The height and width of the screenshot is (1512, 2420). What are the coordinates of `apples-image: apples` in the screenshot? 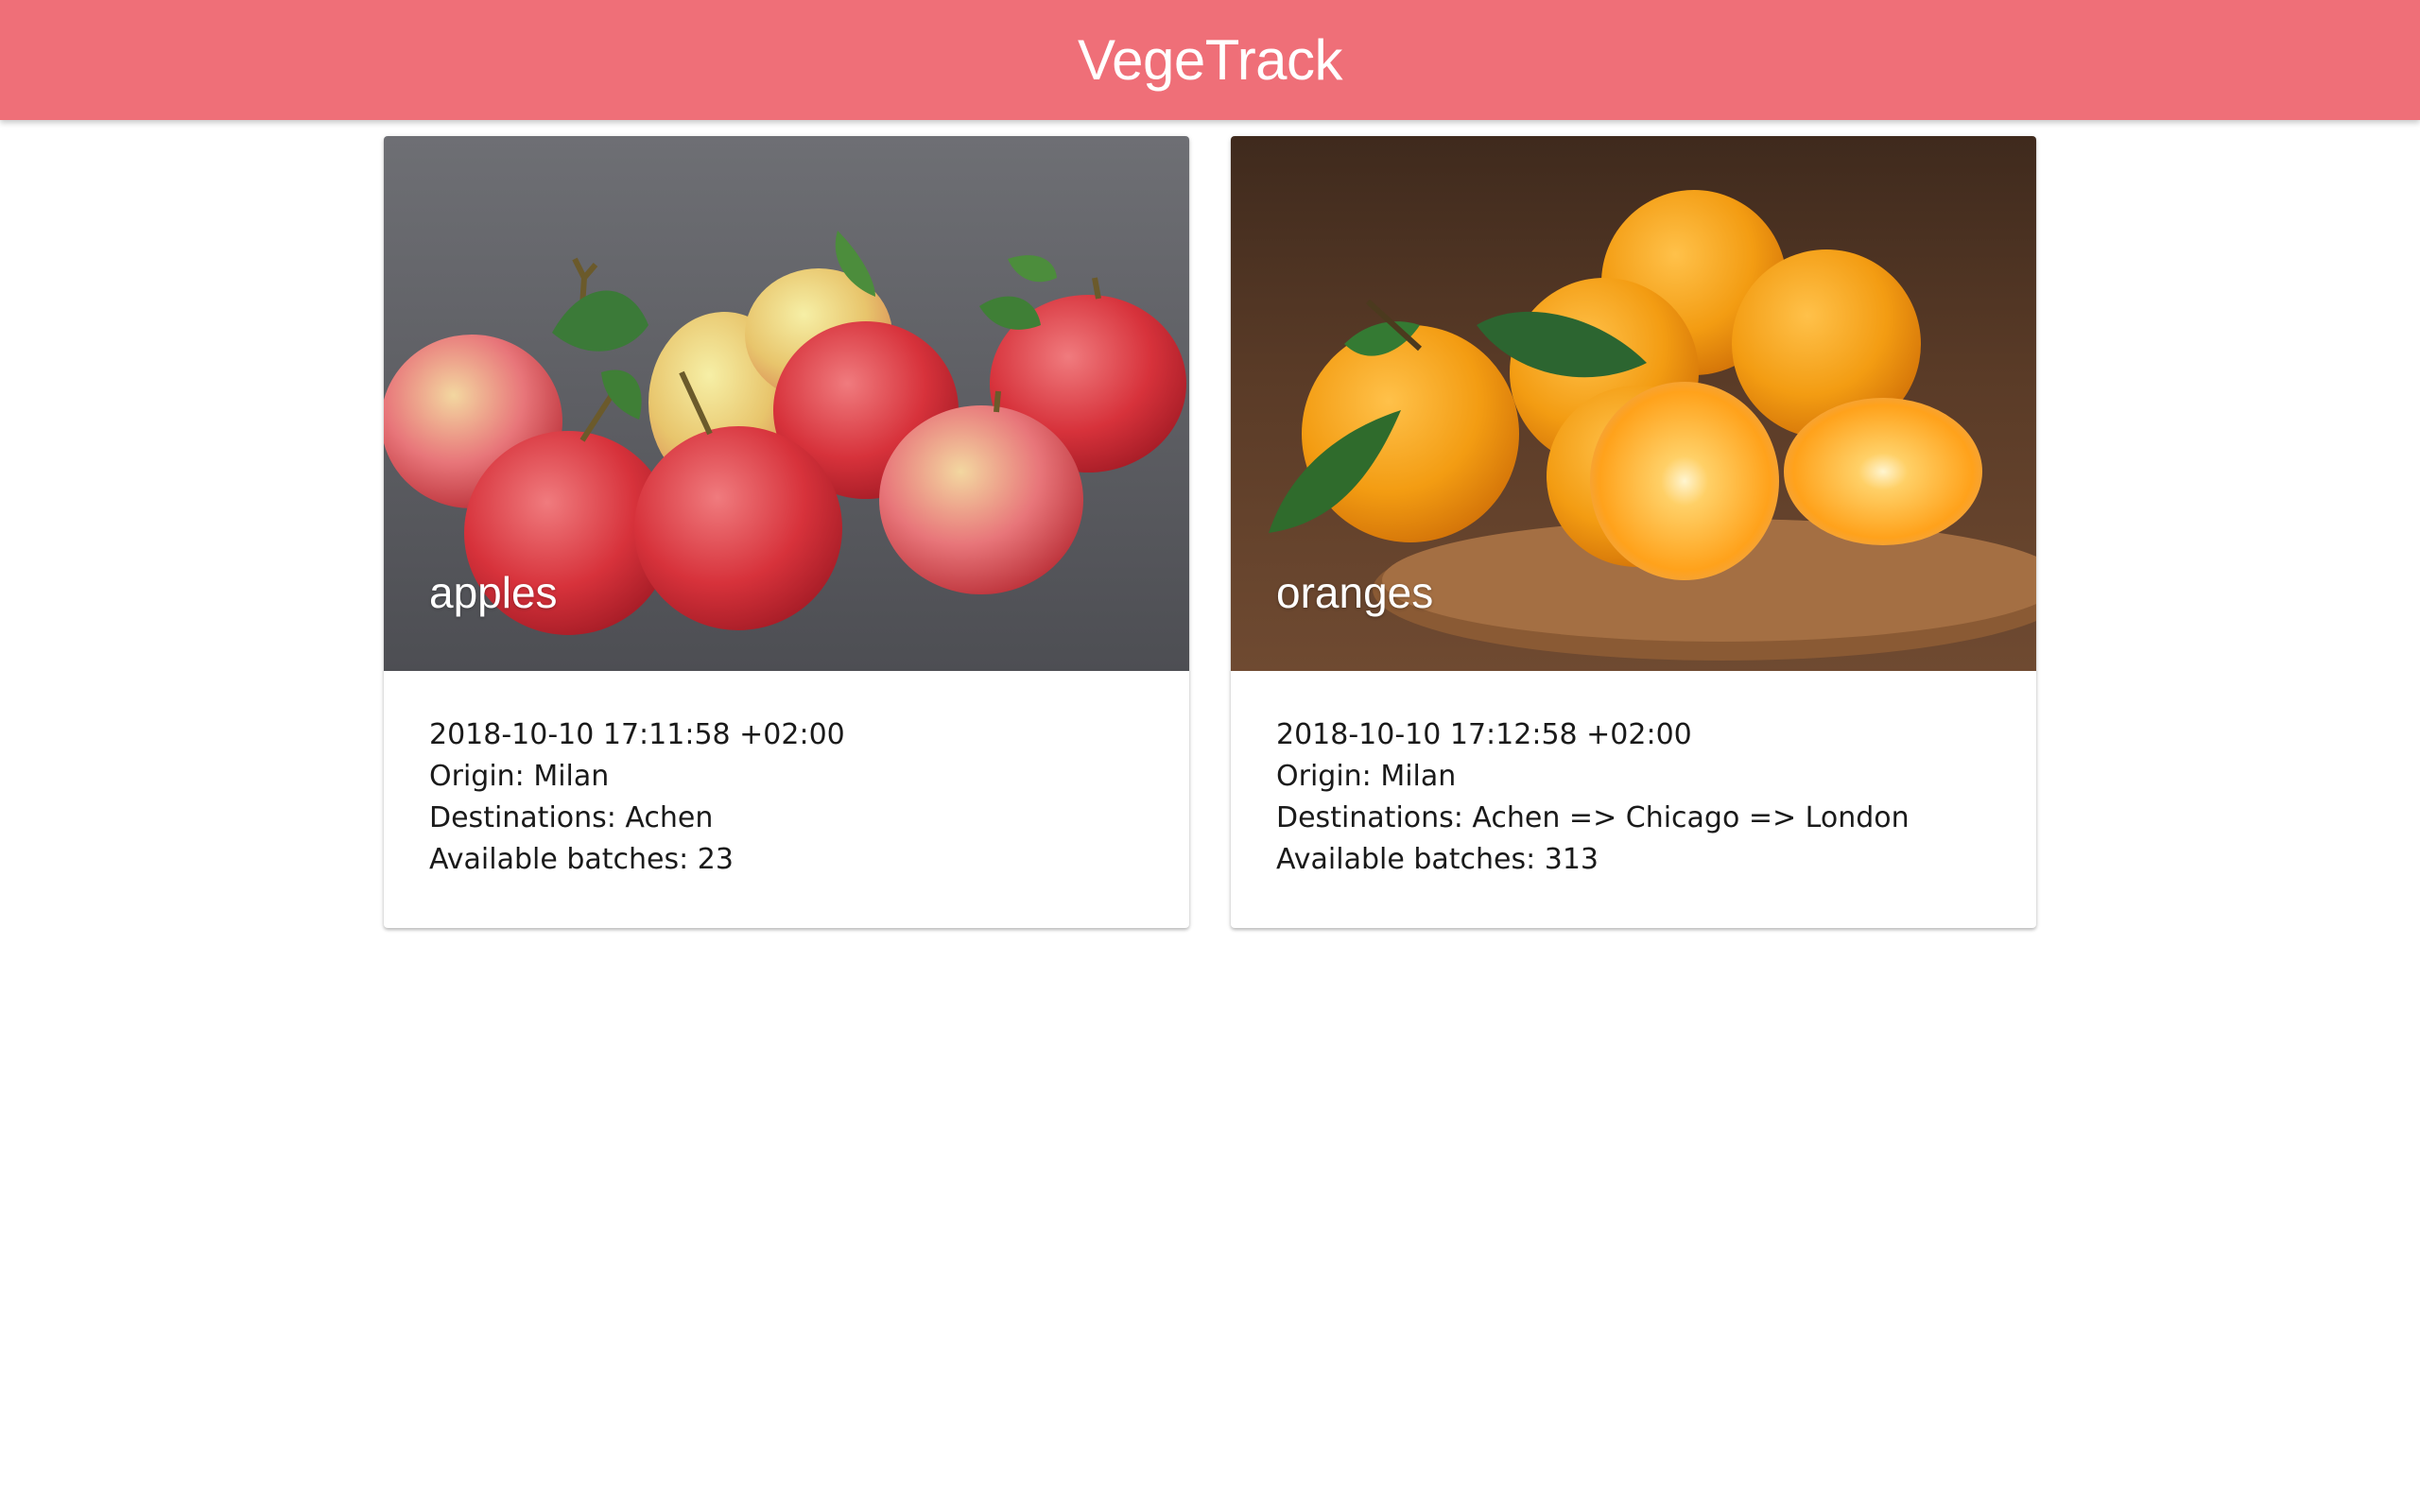 It's located at (786, 403).